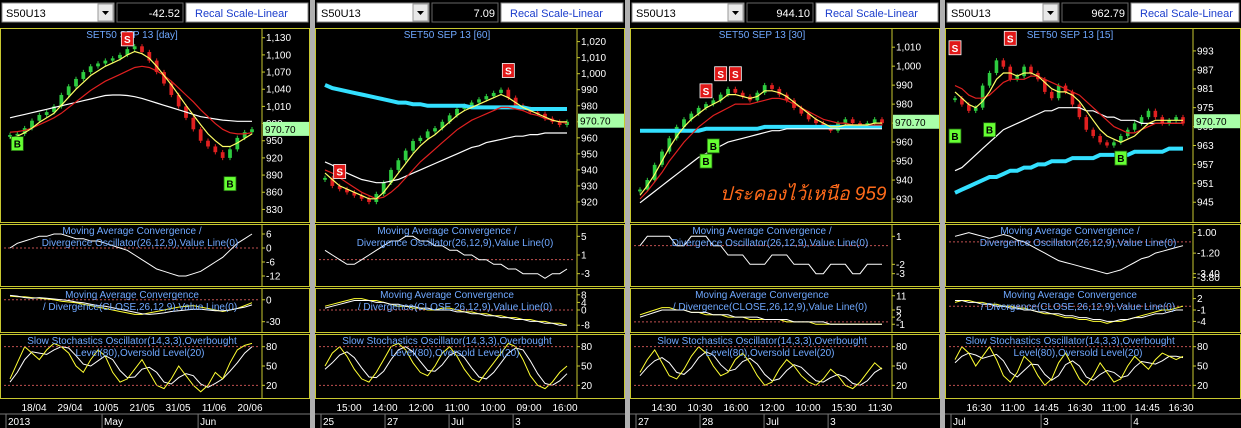 The height and width of the screenshot is (428, 1241). Describe the element at coordinates (904, 200) in the screenshot. I see `price-tick-label: 930` at that location.